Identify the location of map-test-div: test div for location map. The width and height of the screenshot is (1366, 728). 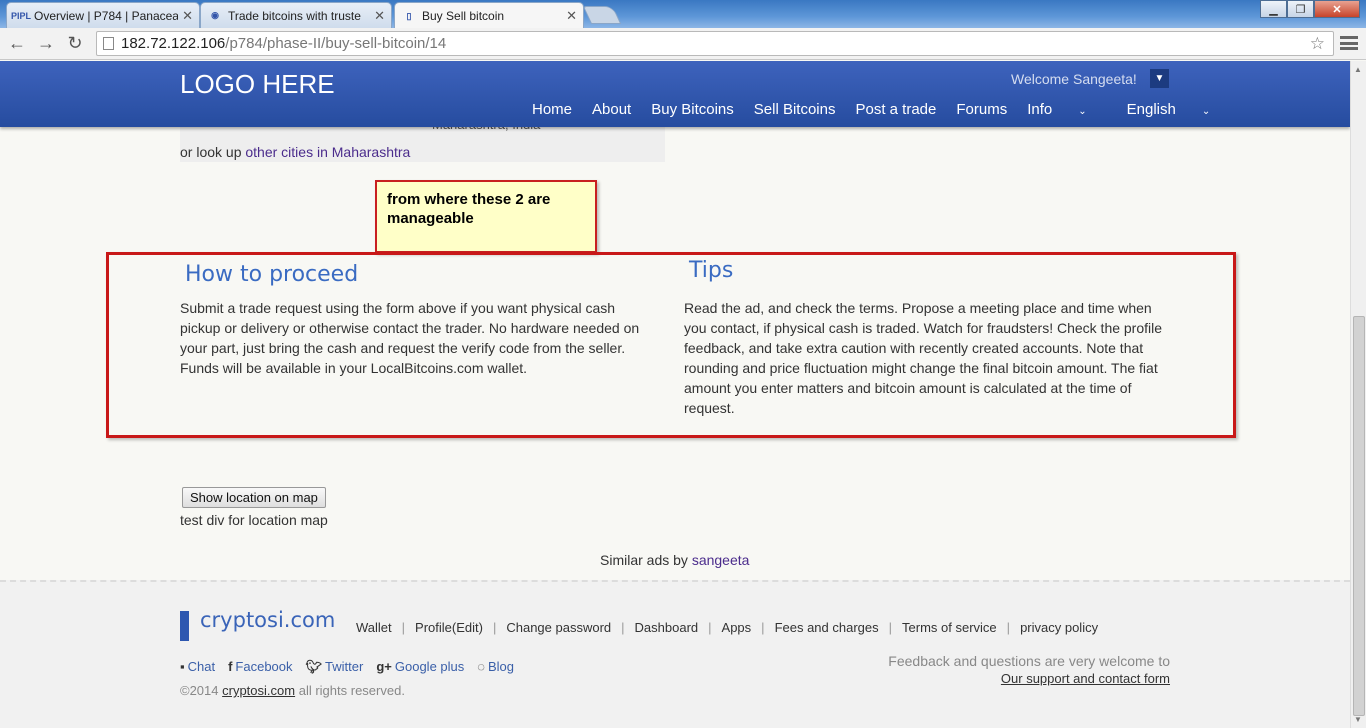
(254, 520).